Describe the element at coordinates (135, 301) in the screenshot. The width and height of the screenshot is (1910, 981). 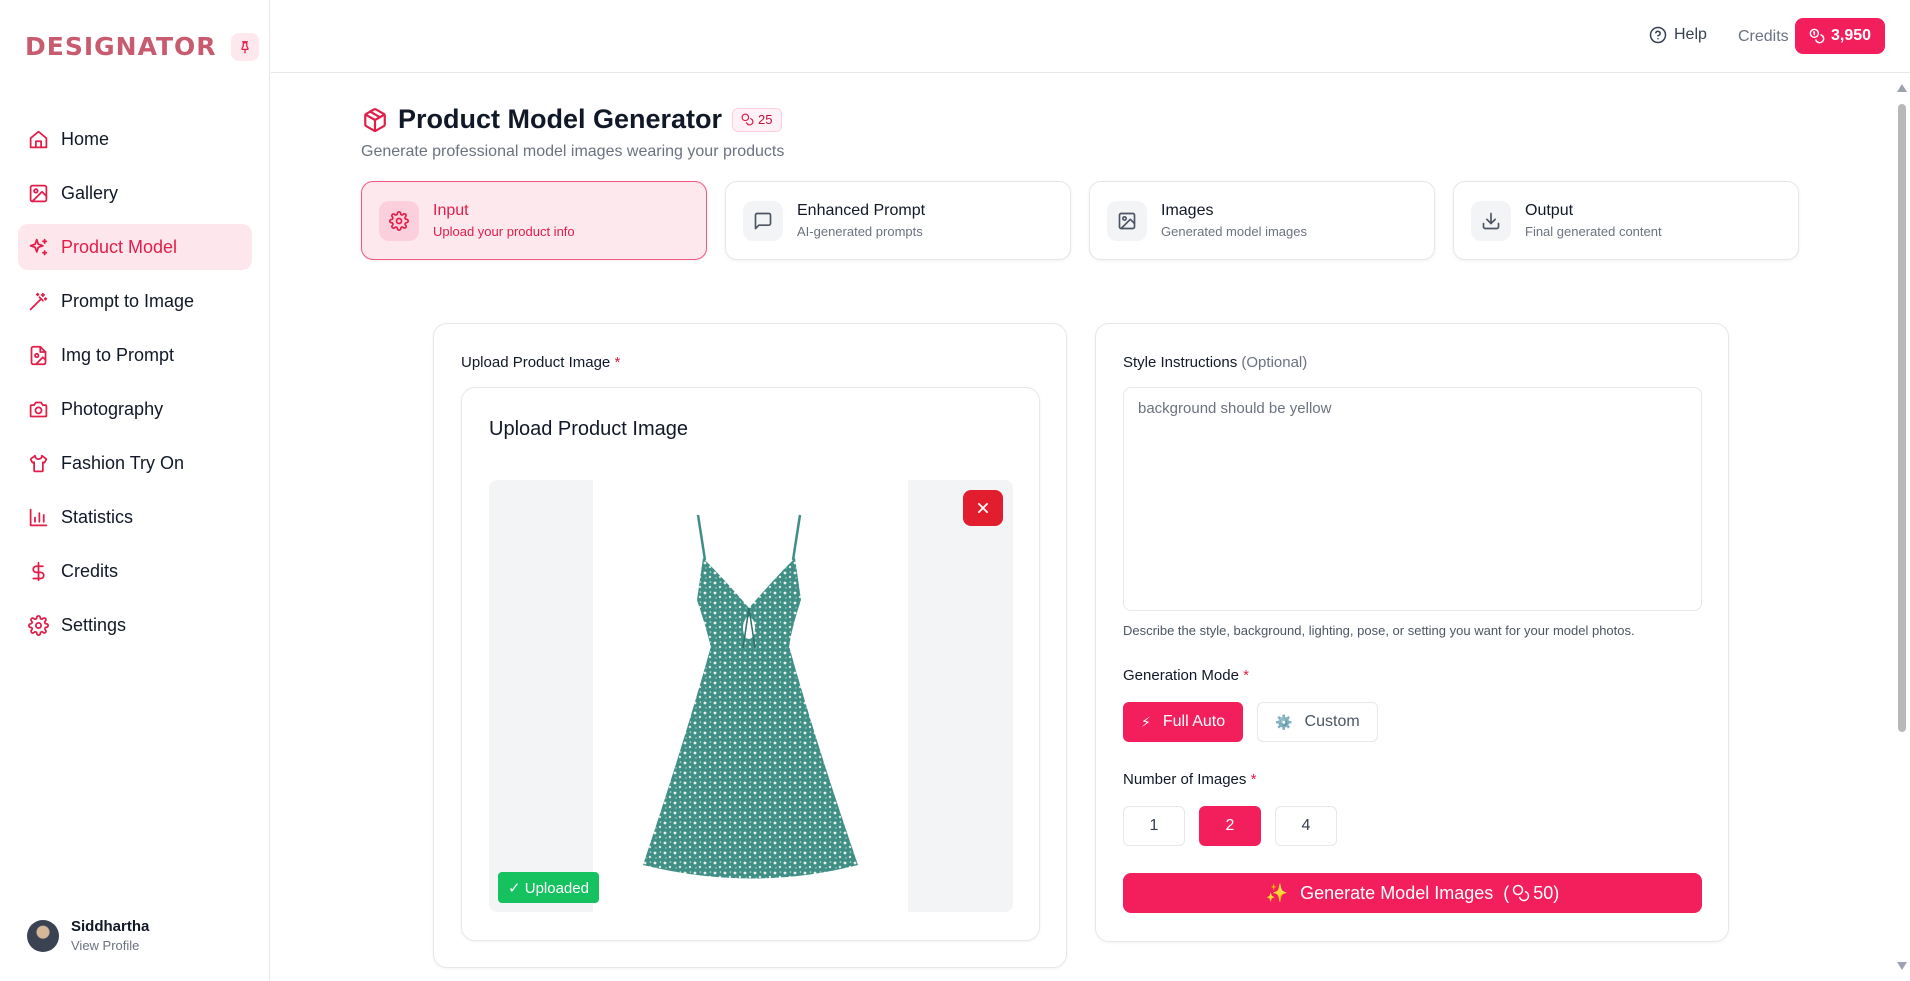
I see `sidebar-item-prompt-to-image: Prompt to Image` at that location.